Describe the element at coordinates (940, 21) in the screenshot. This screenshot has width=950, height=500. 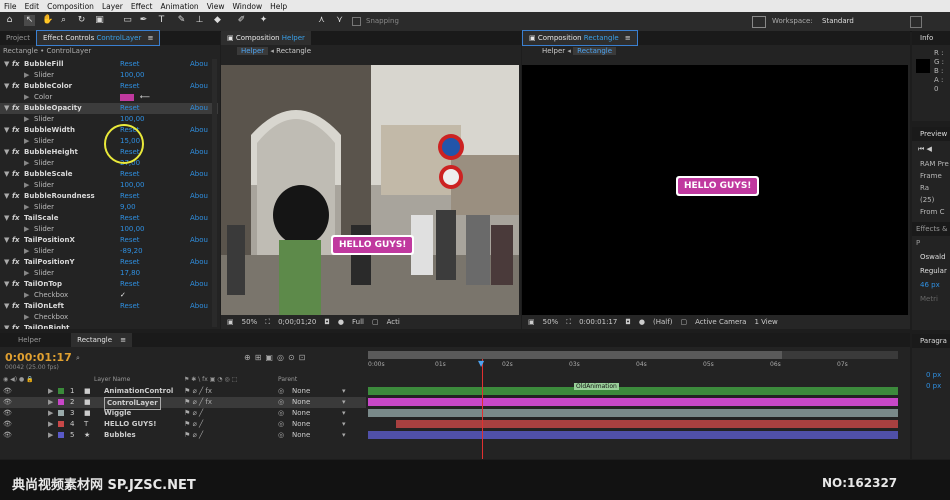
I see `searchbox` at that location.